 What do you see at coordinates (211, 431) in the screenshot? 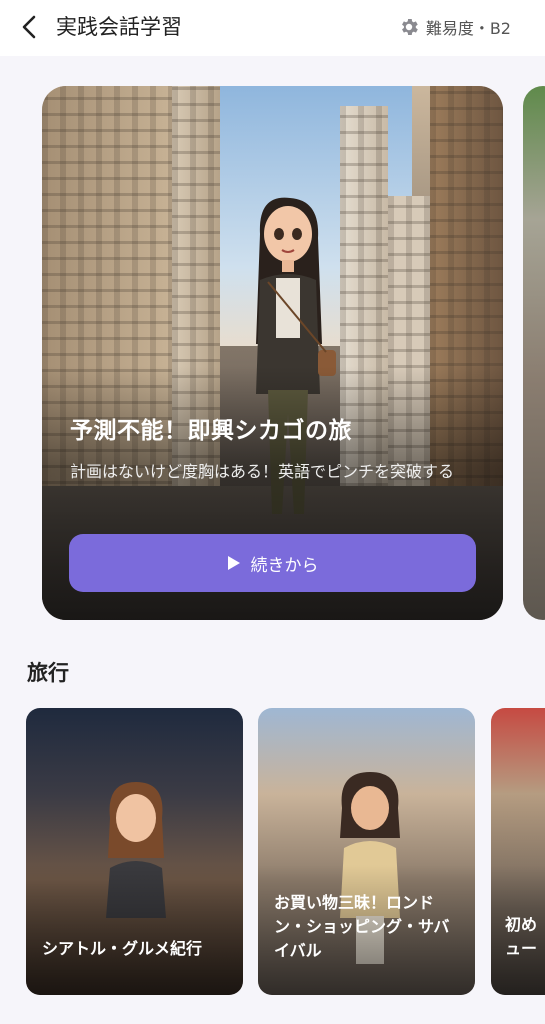
I see `hero-title: 予測不能！即興シカゴの旅` at bounding box center [211, 431].